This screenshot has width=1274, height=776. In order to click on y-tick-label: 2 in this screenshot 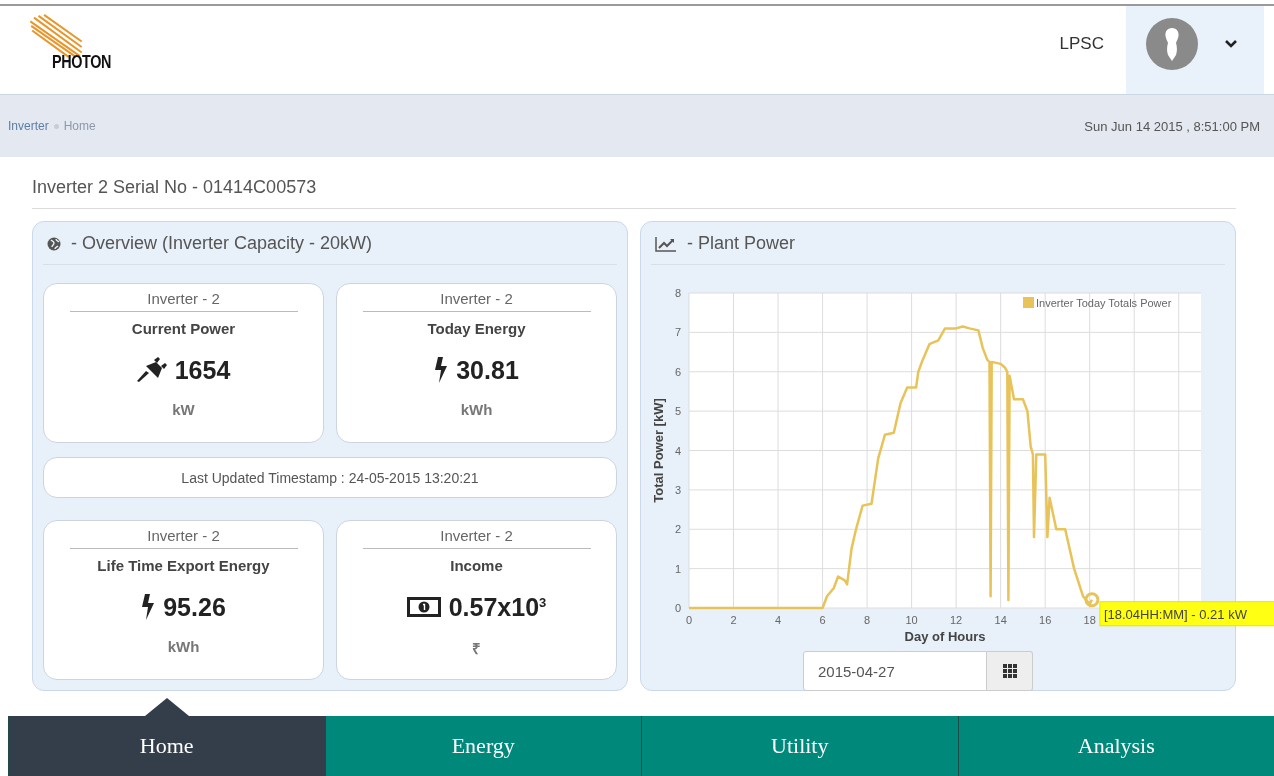, I will do `click(677, 529)`.